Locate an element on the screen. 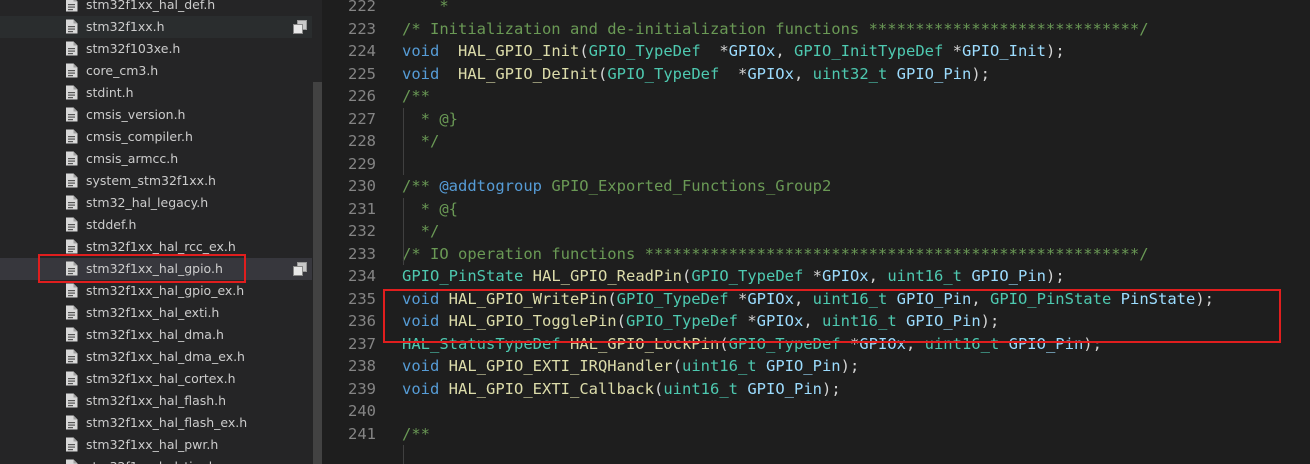 The width and height of the screenshot is (1310, 464). code-token: GPIO_InitTypeDef is located at coordinates (869, 51).